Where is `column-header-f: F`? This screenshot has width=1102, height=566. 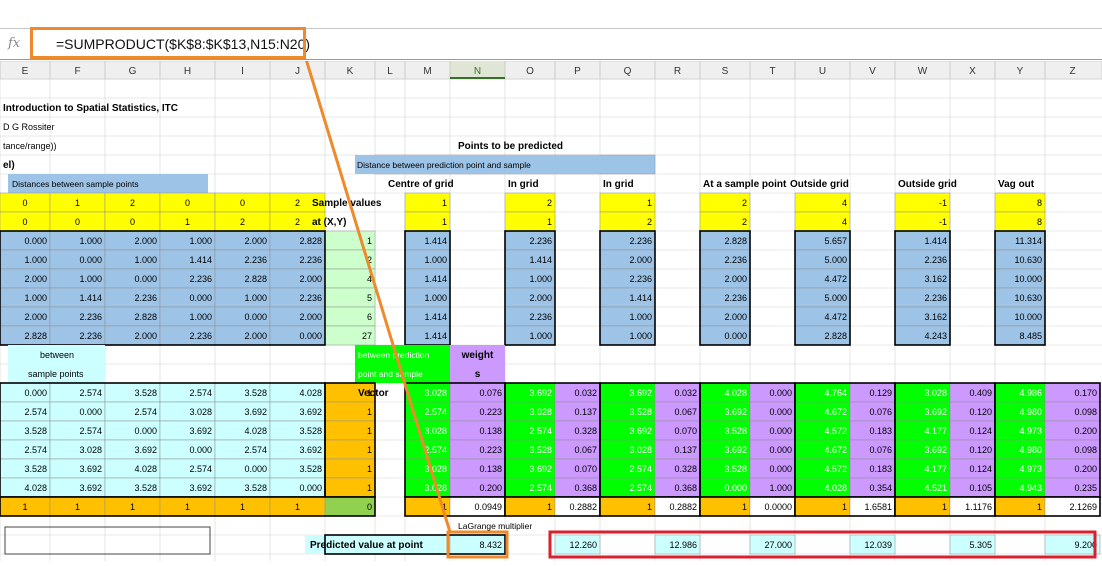
column-header-f: F is located at coordinates (77, 71).